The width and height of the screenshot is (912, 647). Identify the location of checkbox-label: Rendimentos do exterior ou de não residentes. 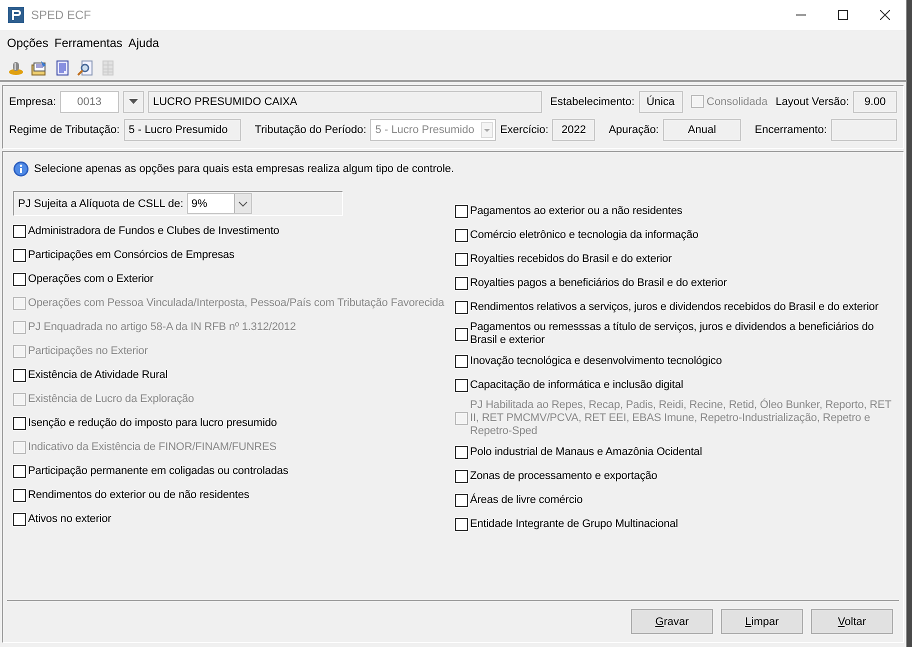
(139, 495).